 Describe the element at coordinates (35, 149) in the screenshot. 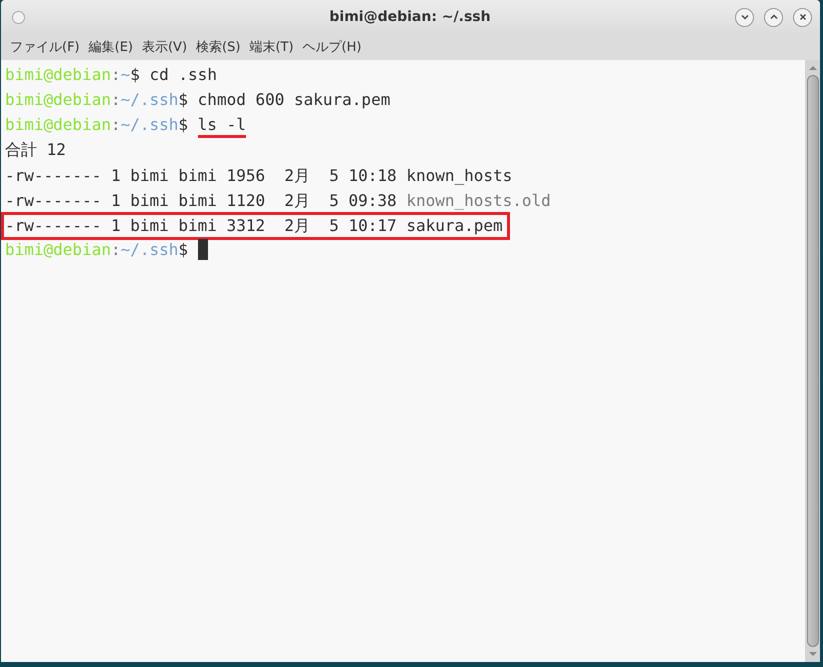

I see `output-text: 合計 12` at that location.